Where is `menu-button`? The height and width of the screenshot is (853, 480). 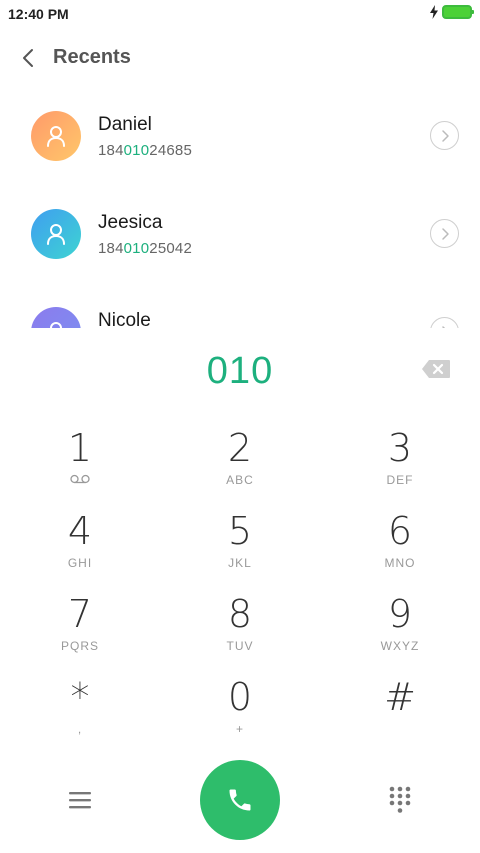
menu-button is located at coordinates (80, 800).